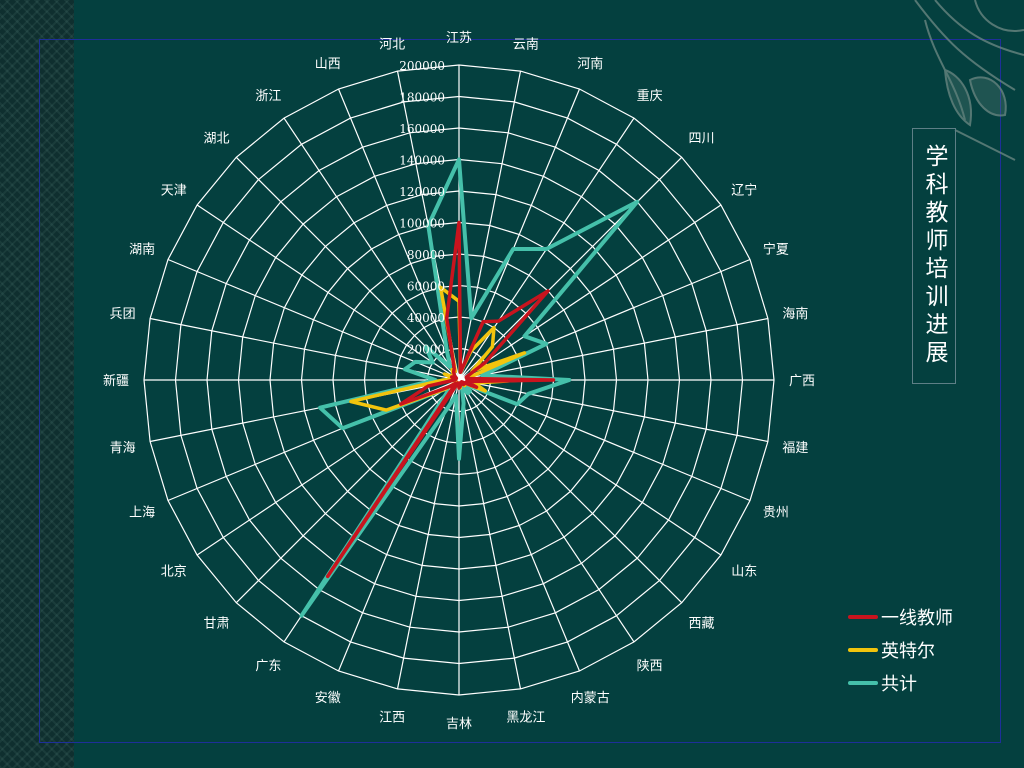 The image size is (1024, 768). What do you see at coordinates (392, 45) in the screenshot?
I see `category-label-32: 河北` at bounding box center [392, 45].